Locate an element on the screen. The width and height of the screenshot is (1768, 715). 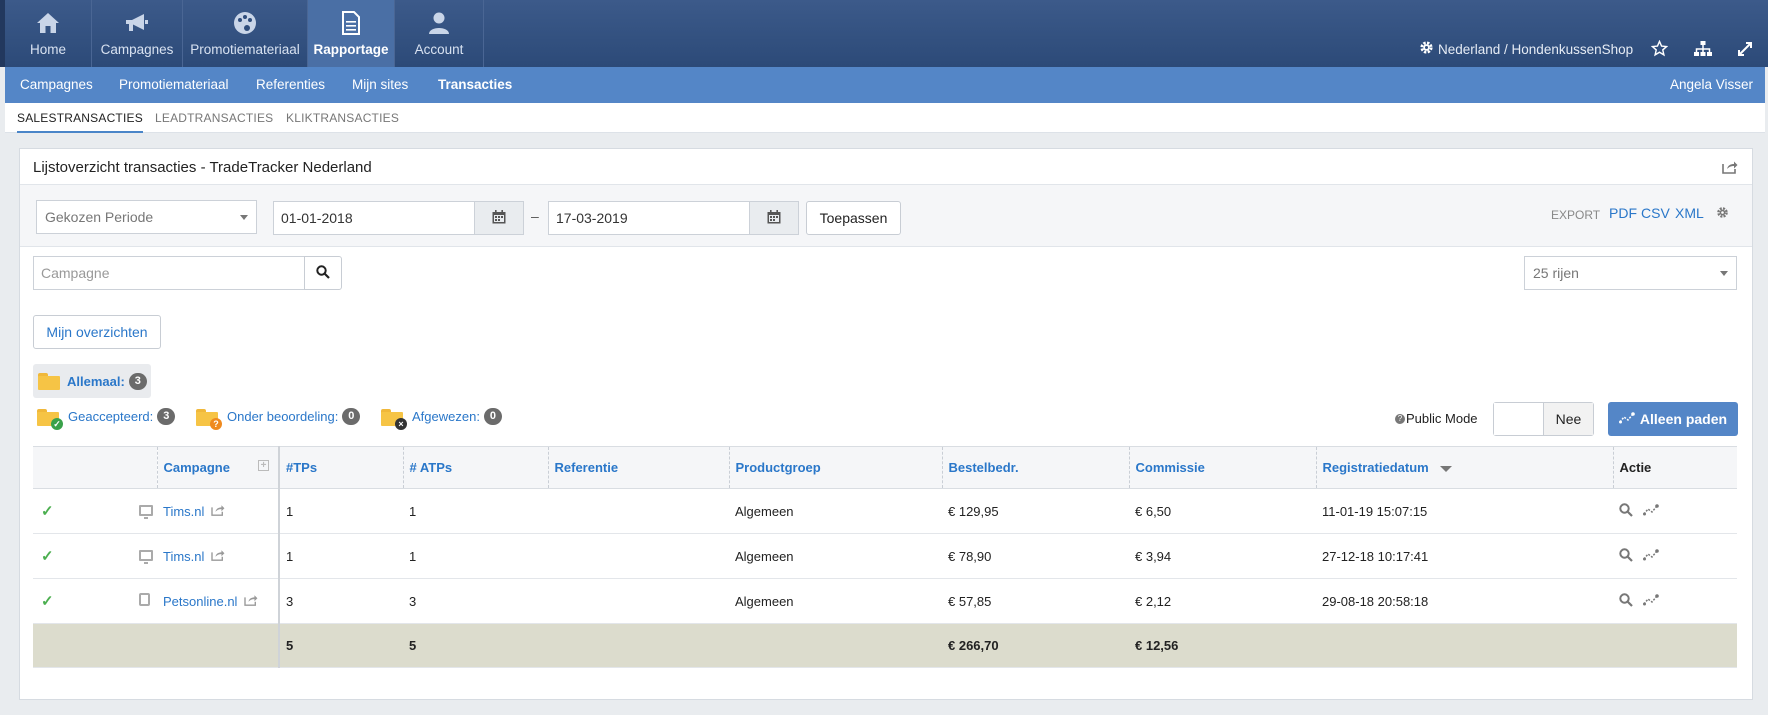
rows-per-page-select: 25 rijen is located at coordinates (1630, 273).